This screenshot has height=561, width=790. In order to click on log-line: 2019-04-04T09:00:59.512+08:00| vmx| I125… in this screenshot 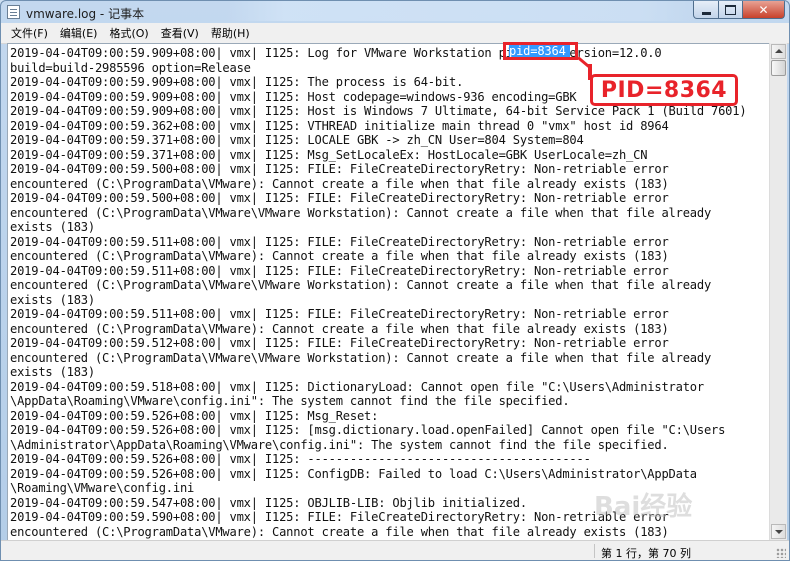, I will do `click(339, 343)`.